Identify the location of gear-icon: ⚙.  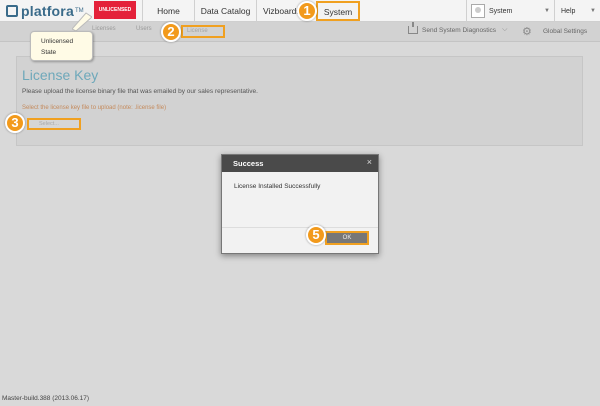
(527, 31).